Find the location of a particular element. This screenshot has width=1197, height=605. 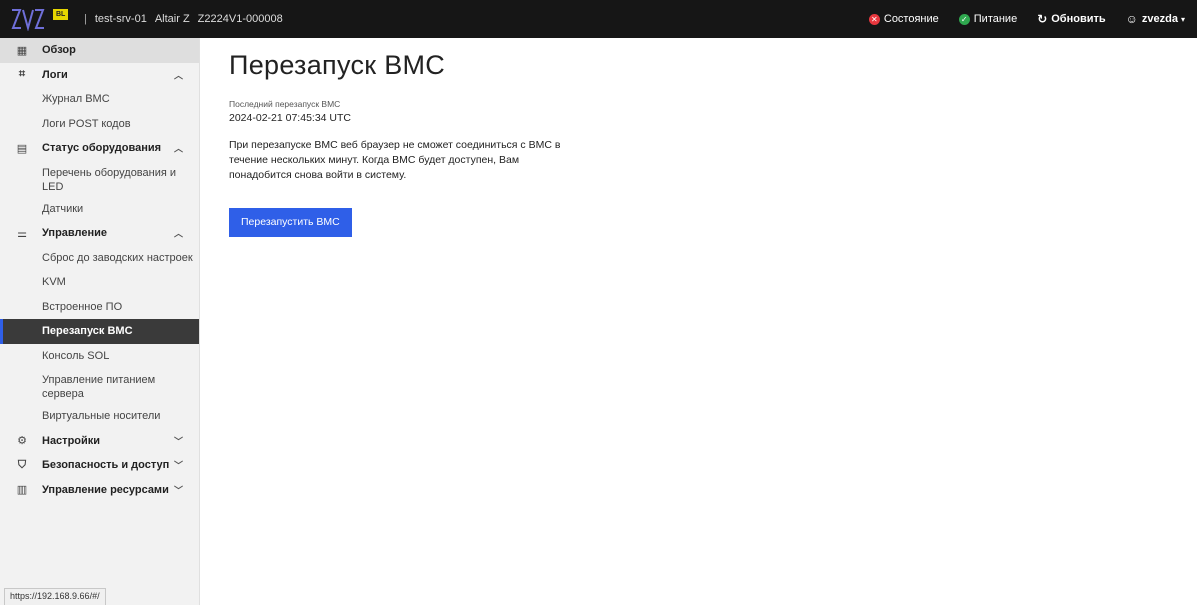

nav-label: Перезапуск BMC is located at coordinates (87, 331).